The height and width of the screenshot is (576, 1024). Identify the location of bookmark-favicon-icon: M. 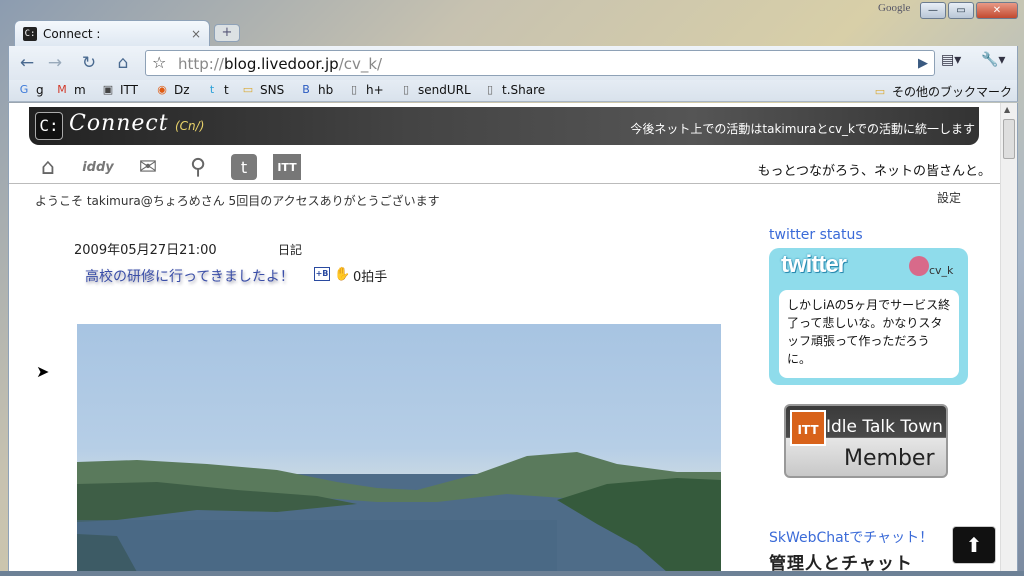
(62, 89).